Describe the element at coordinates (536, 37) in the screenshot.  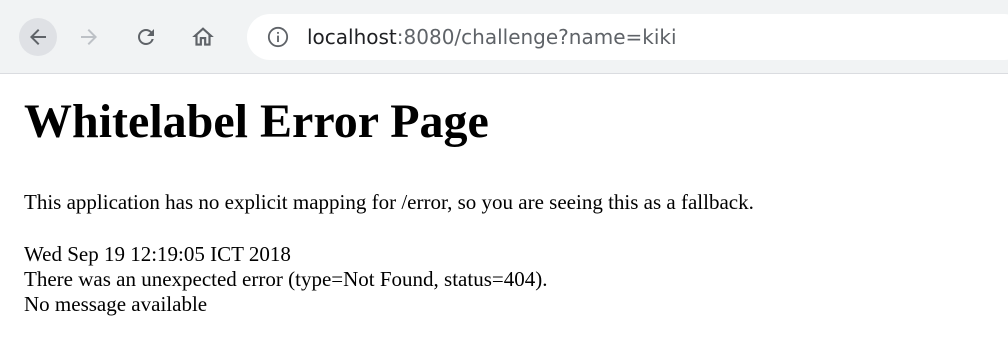
I see `url-path: :8080/challenge?name=kiki` at that location.